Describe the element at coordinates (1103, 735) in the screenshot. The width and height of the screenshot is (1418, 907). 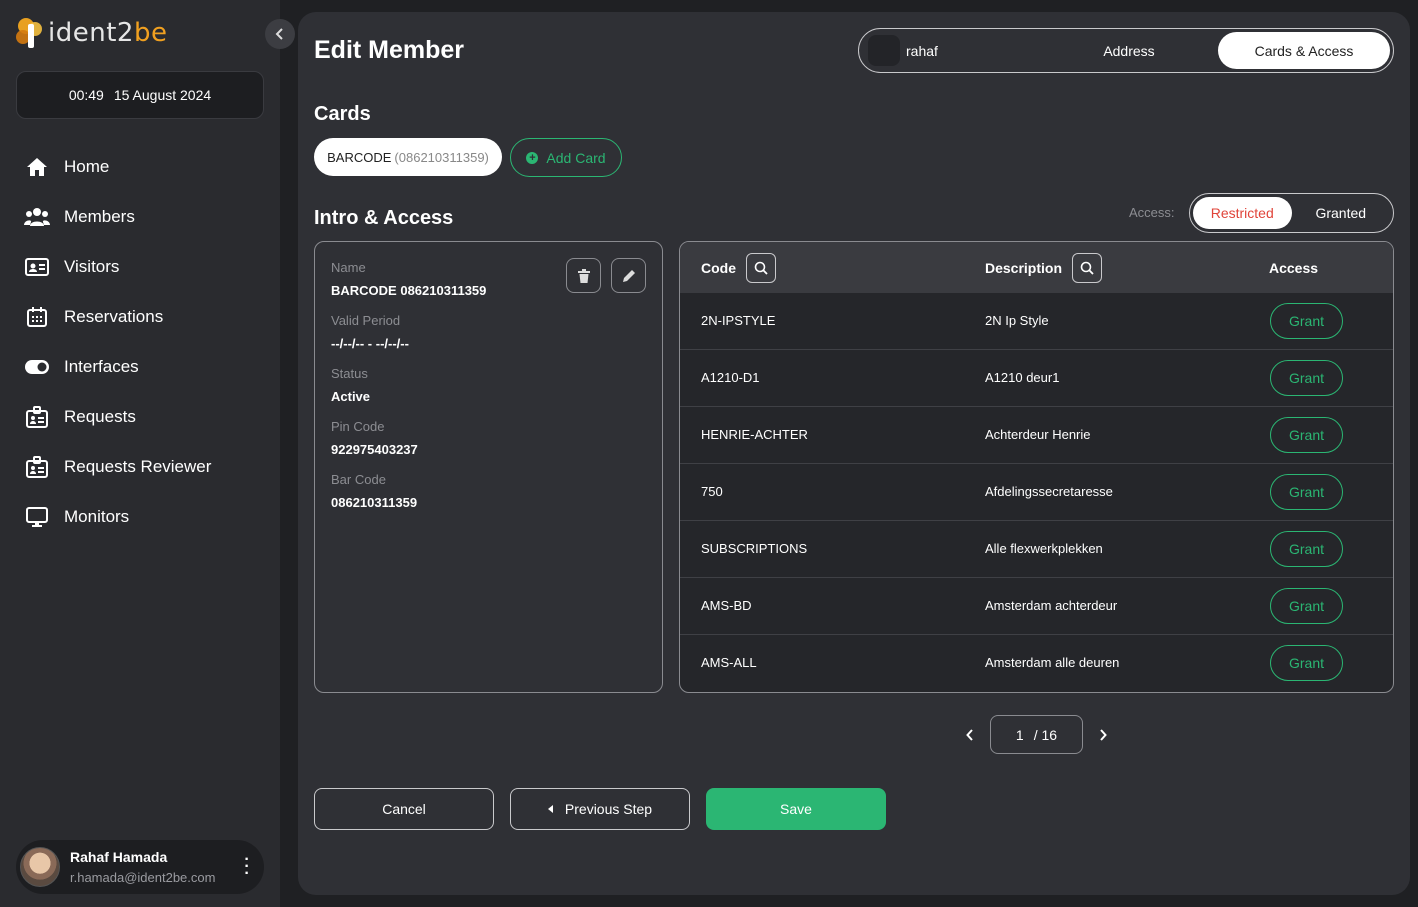
I see `next-page-button` at that location.